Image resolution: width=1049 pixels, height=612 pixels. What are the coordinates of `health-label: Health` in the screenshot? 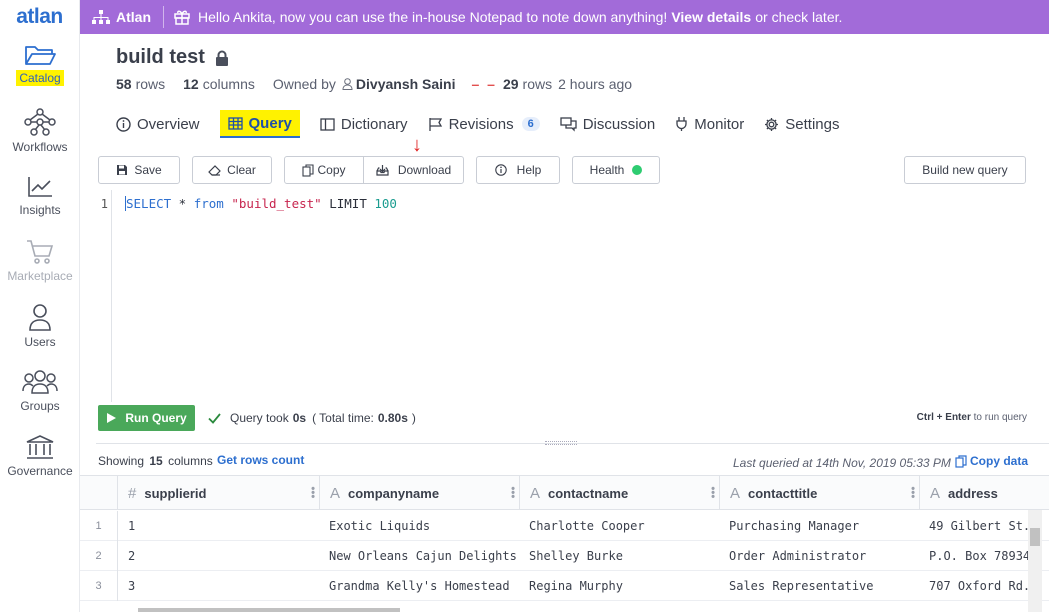 It's located at (607, 170).